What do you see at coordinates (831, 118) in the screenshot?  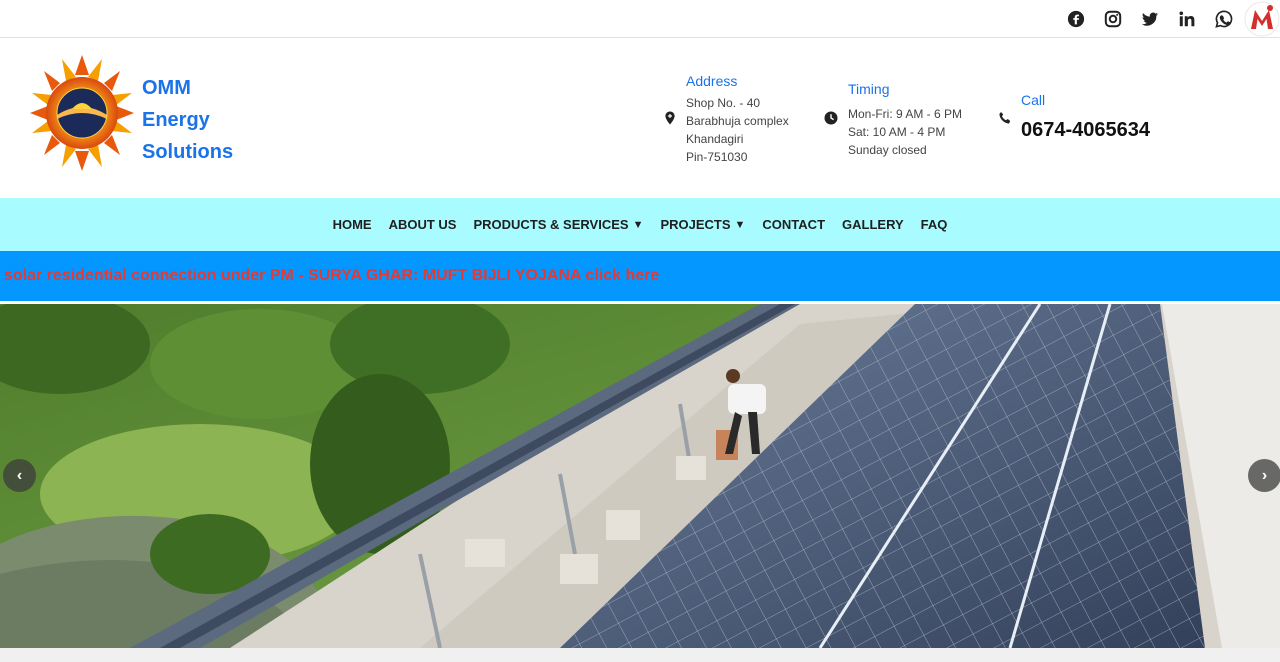 I see `clock-icon` at bounding box center [831, 118].